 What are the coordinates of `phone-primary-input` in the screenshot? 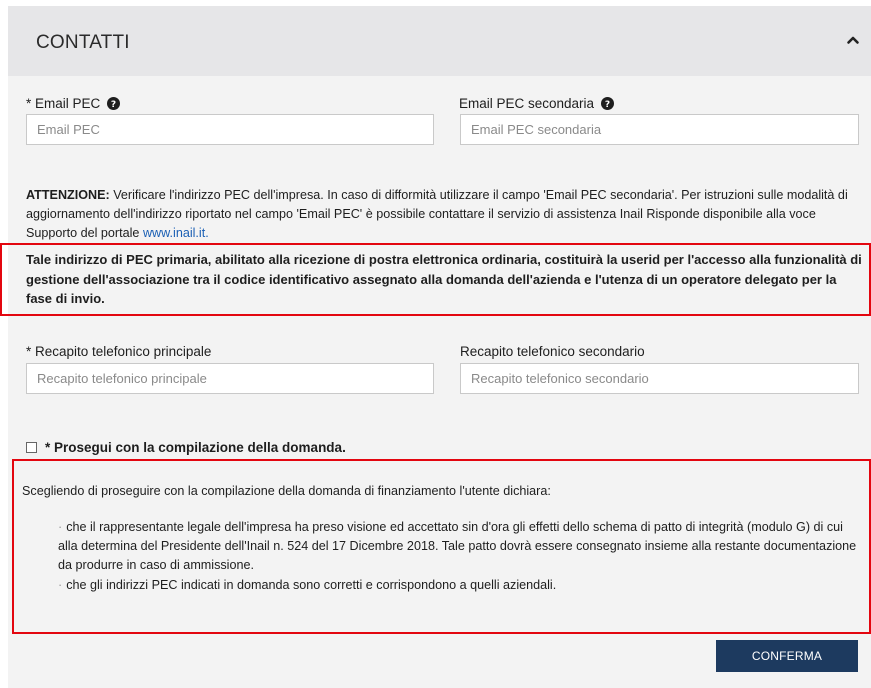 It's located at (230, 378).